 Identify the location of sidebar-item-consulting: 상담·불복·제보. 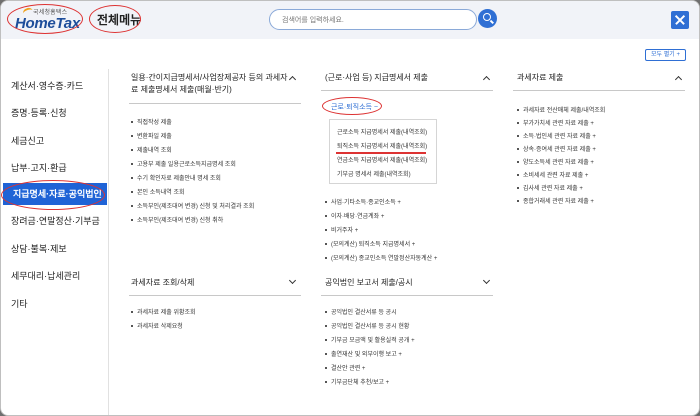
(55, 249).